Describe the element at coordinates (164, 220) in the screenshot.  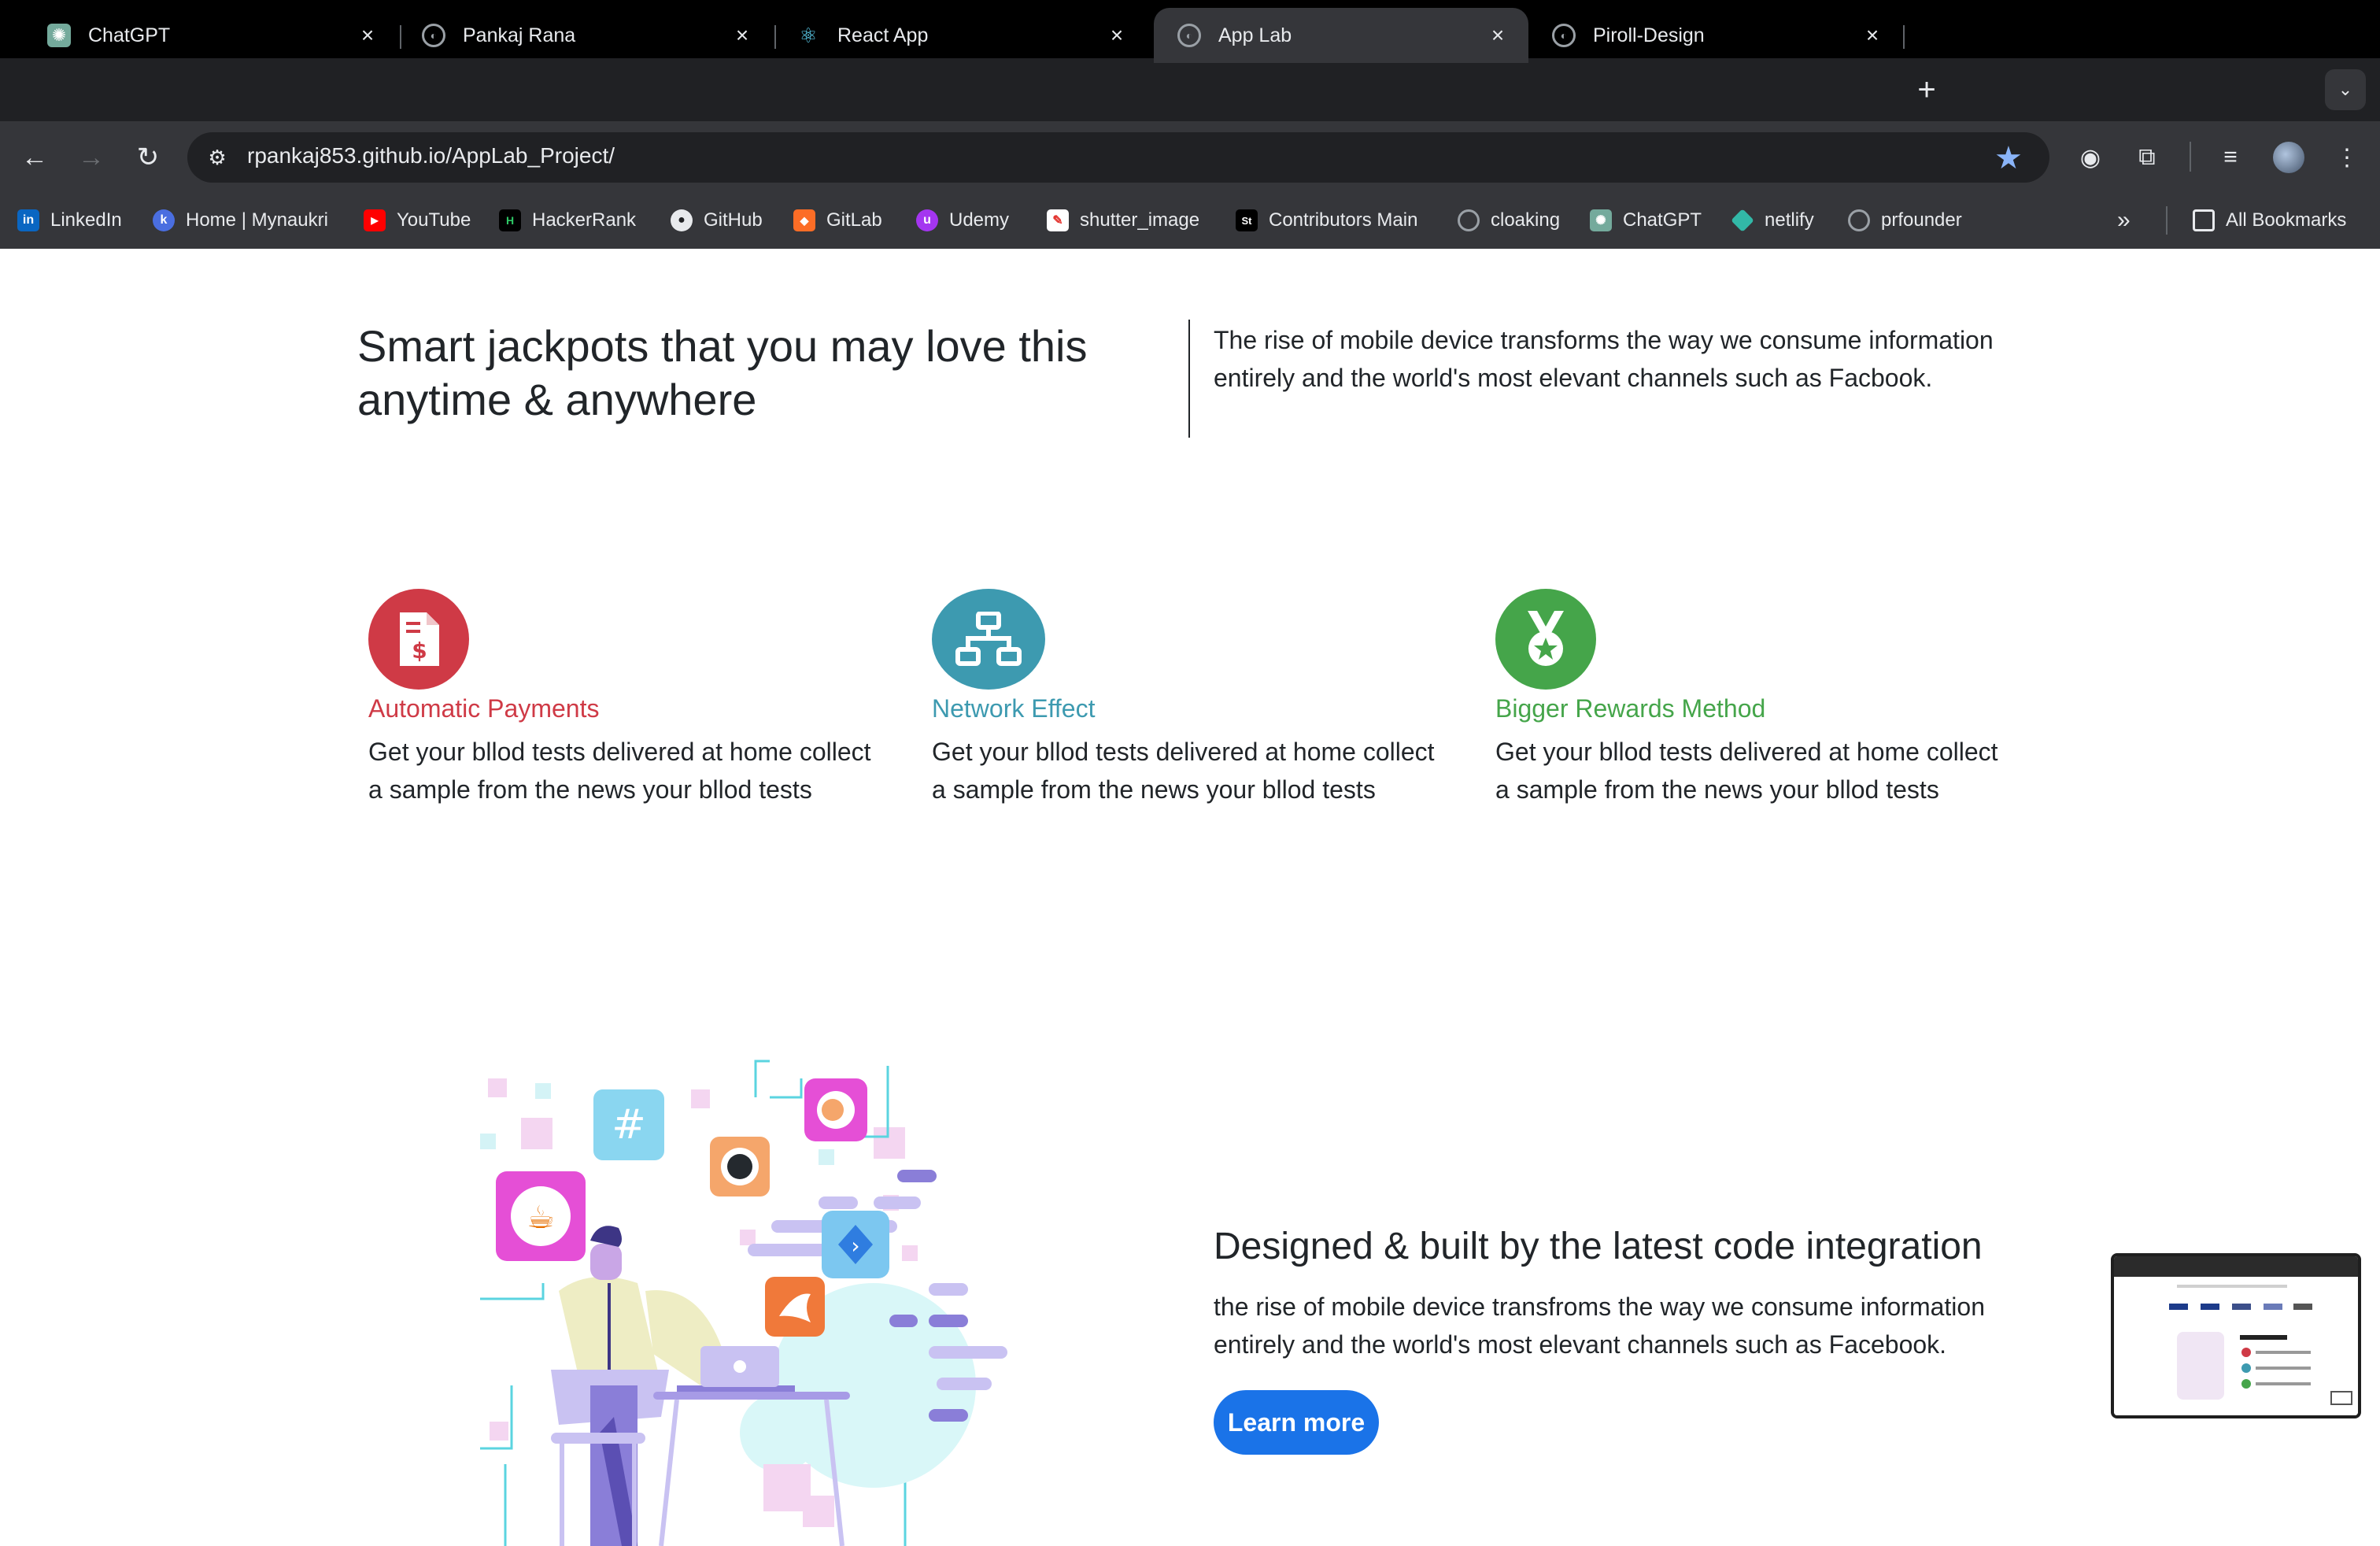
I see `mynaukri-icon: k` at that location.